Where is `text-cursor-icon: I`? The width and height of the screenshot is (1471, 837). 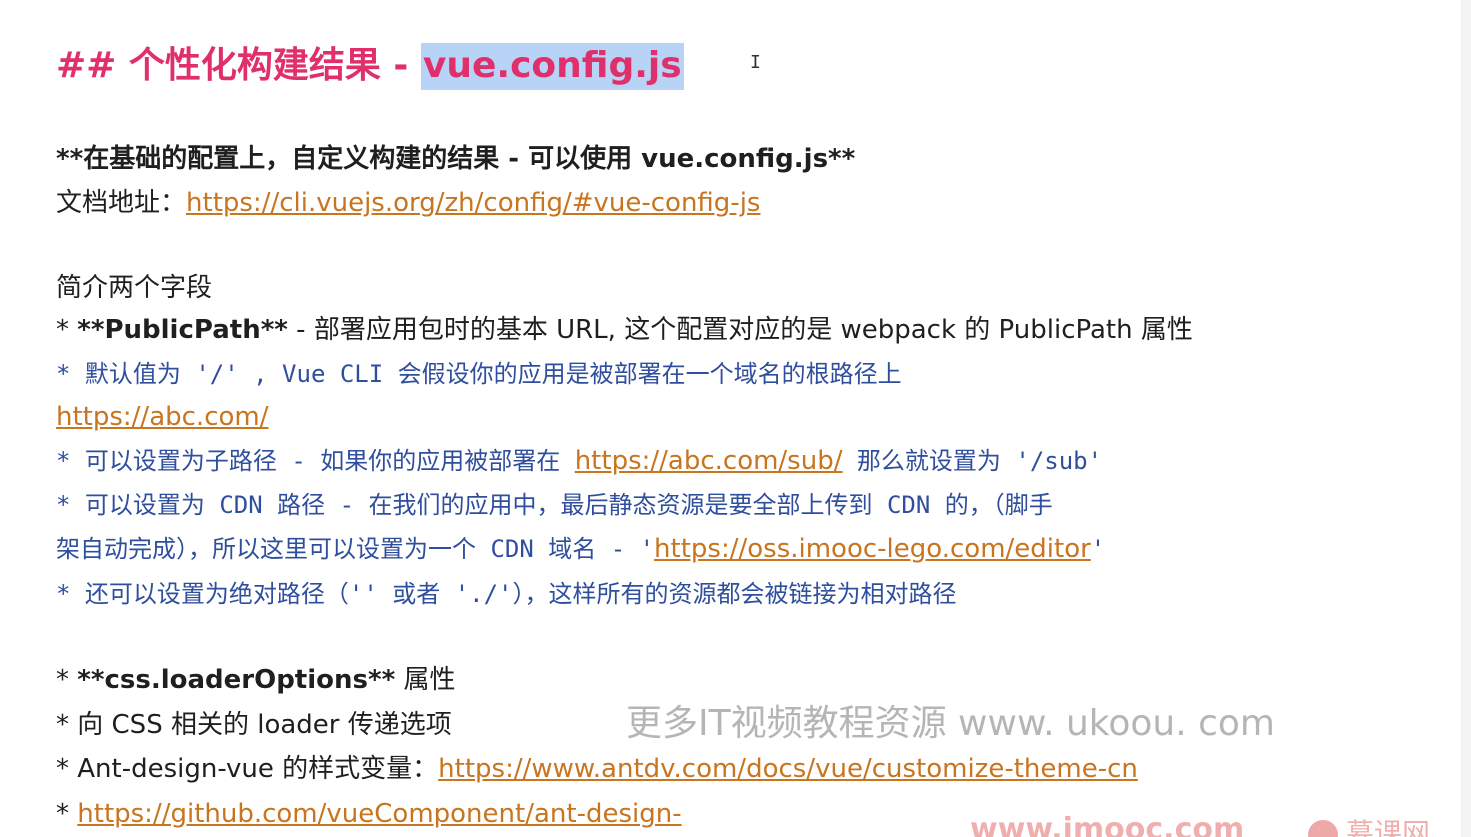
text-cursor-icon: I is located at coordinates (755, 62).